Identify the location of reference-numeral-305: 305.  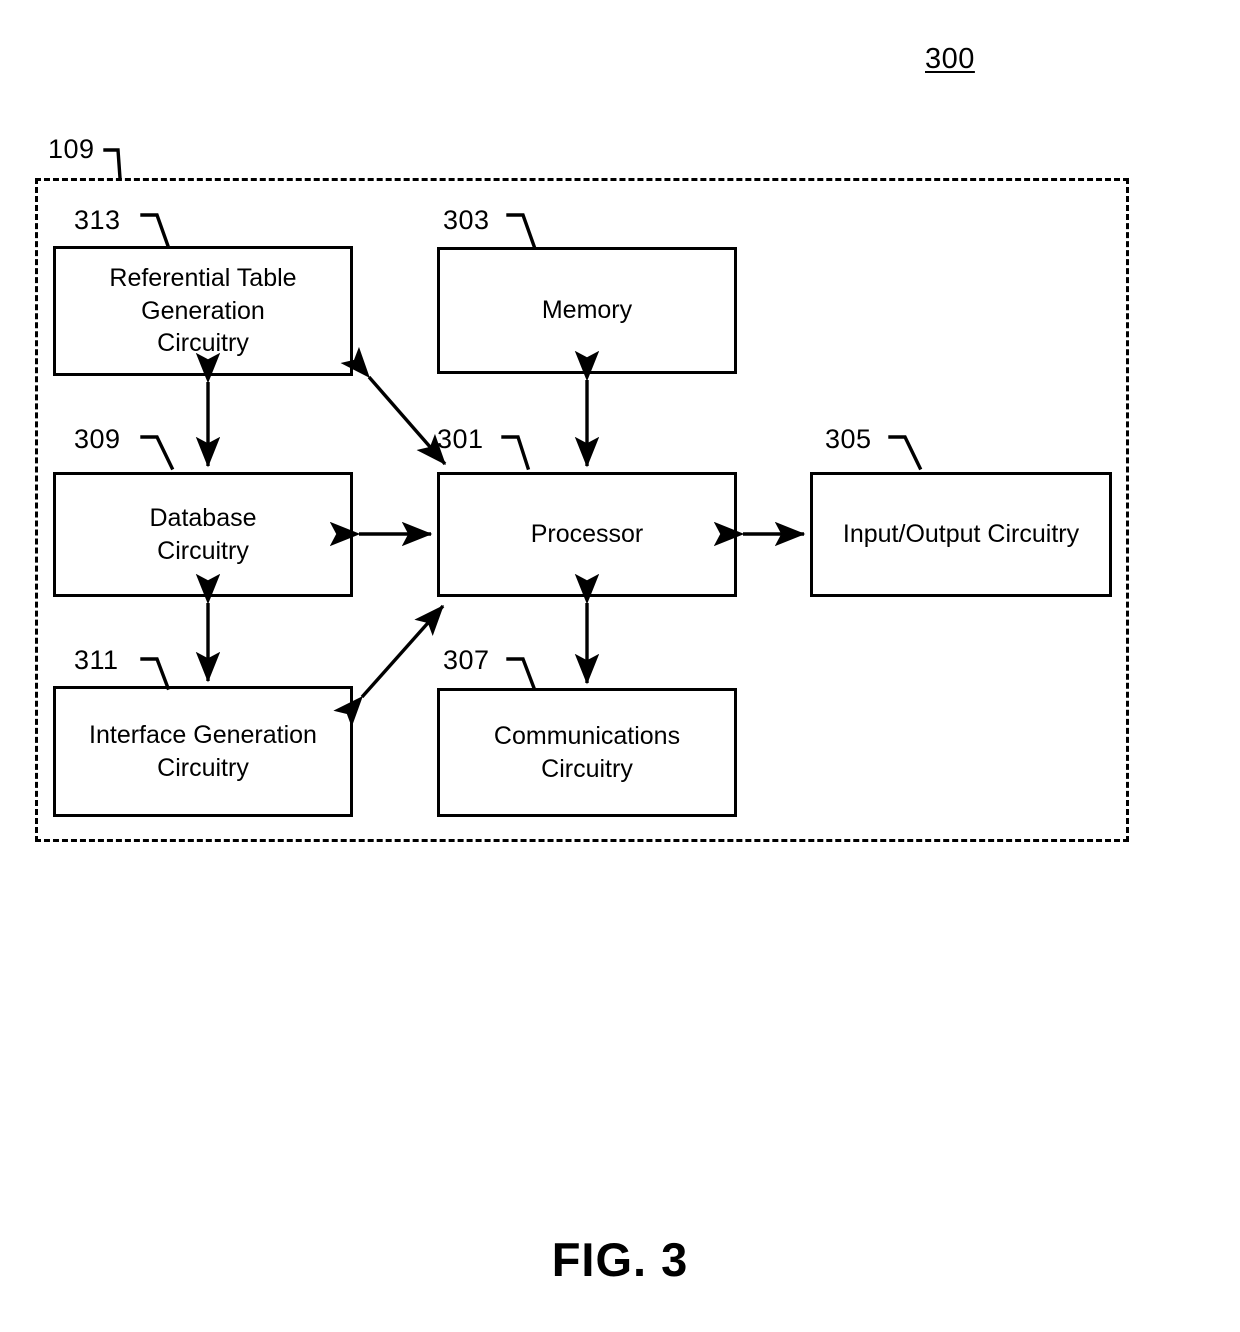
(848, 439).